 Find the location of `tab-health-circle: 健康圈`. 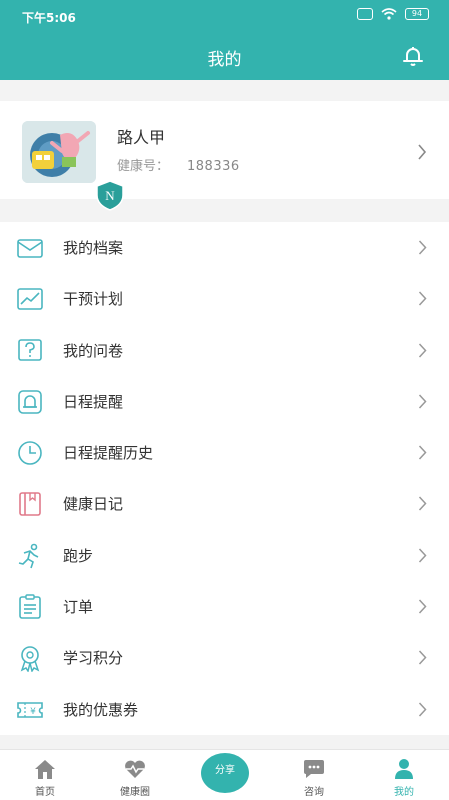

tab-health-circle: 健康圈 is located at coordinates (135, 775).